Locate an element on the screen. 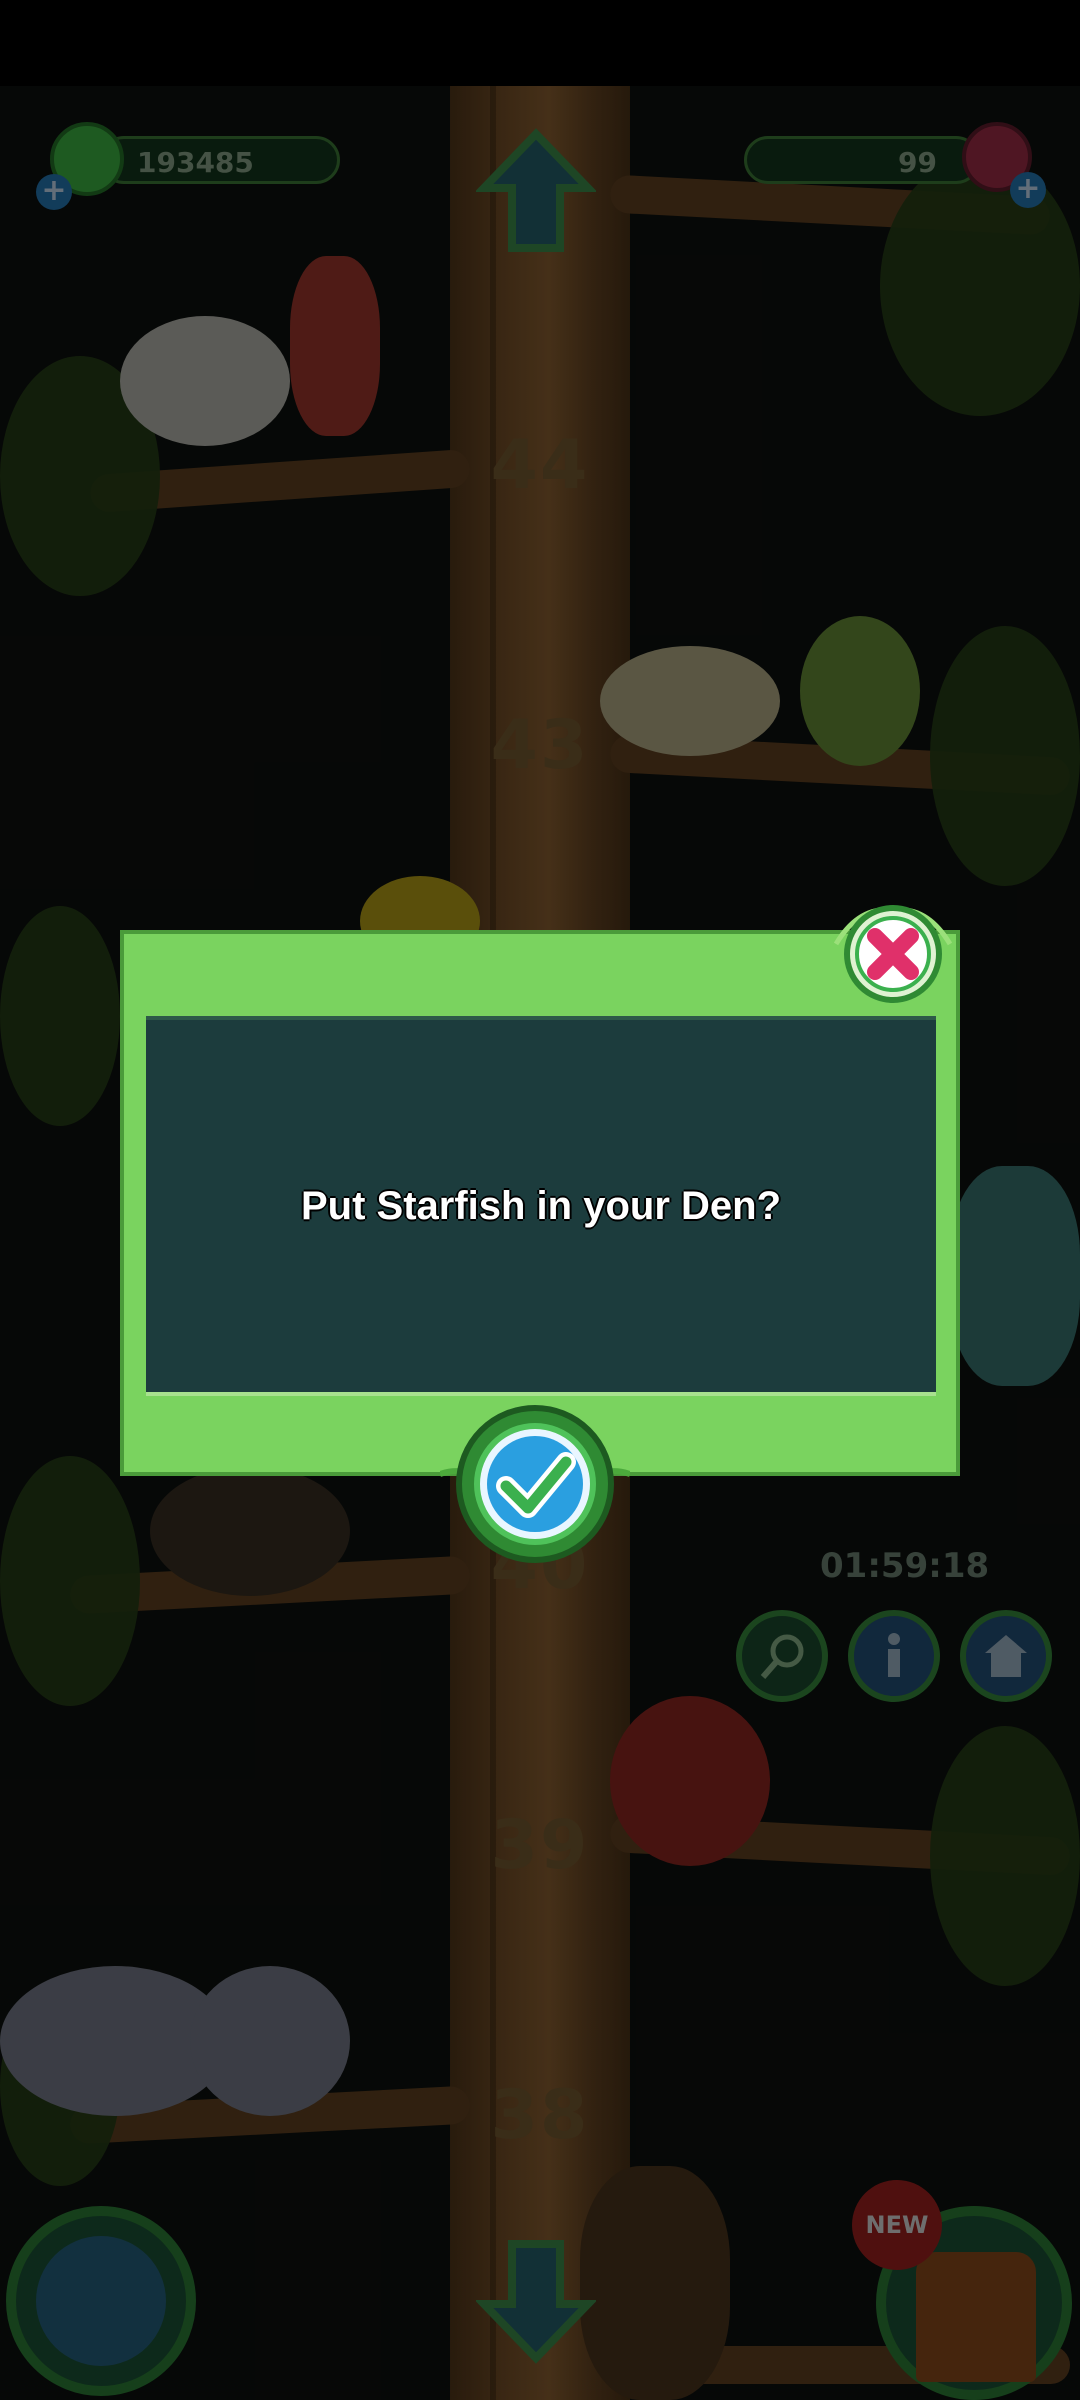 The height and width of the screenshot is (2400, 1080). dialog-panel: Put Starfish in your Den? is located at coordinates (541, 1206).